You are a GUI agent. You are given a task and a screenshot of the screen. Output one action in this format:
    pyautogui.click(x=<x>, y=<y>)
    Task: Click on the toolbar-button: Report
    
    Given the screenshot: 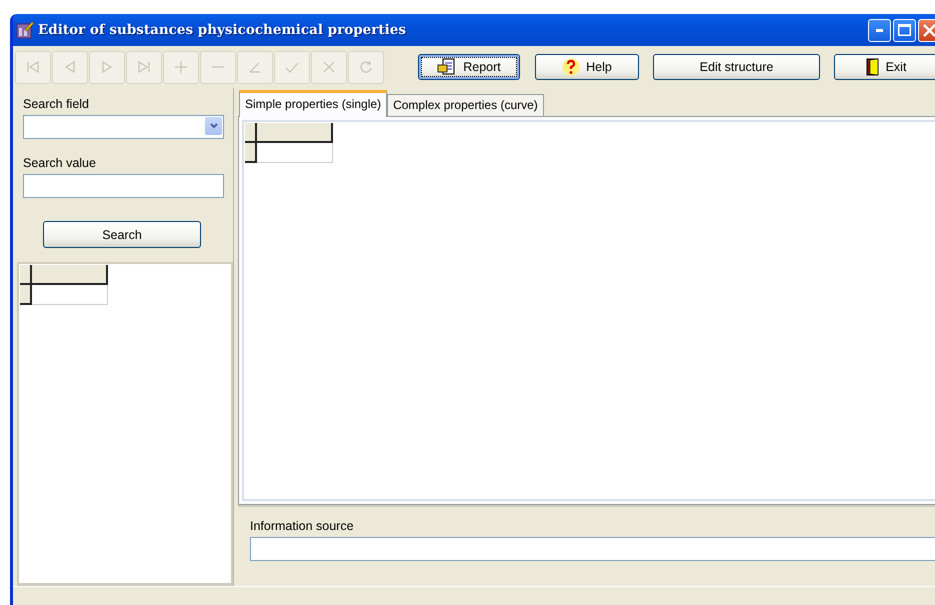 What is the action you would take?
    pyautogui.click(x=469, y=67)
    